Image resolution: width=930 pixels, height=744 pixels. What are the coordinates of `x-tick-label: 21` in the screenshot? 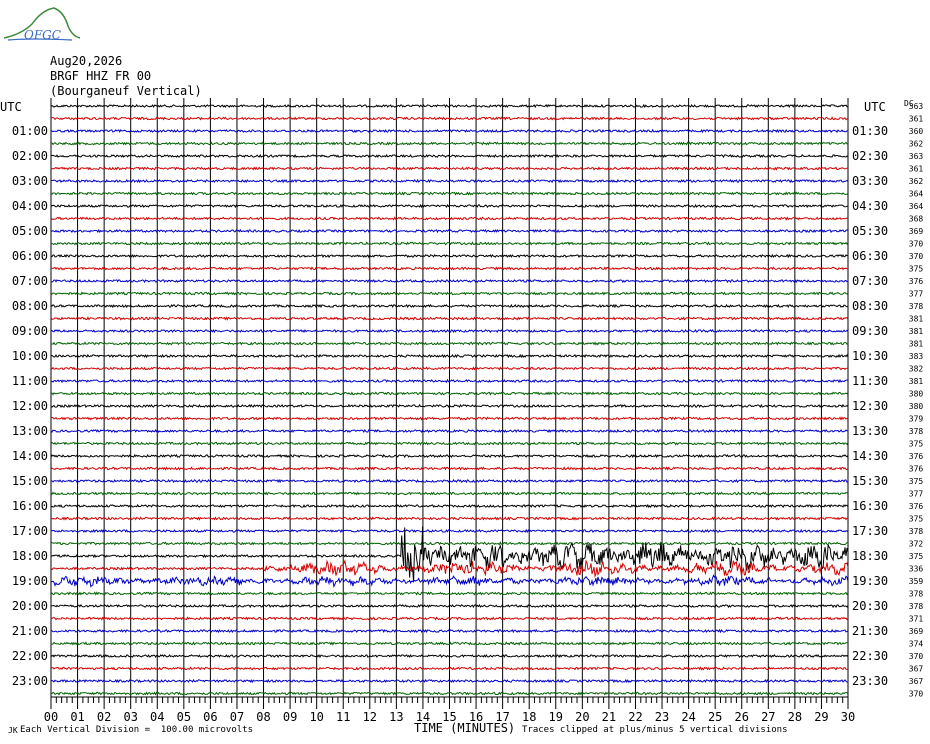 It's located at (609, 717).